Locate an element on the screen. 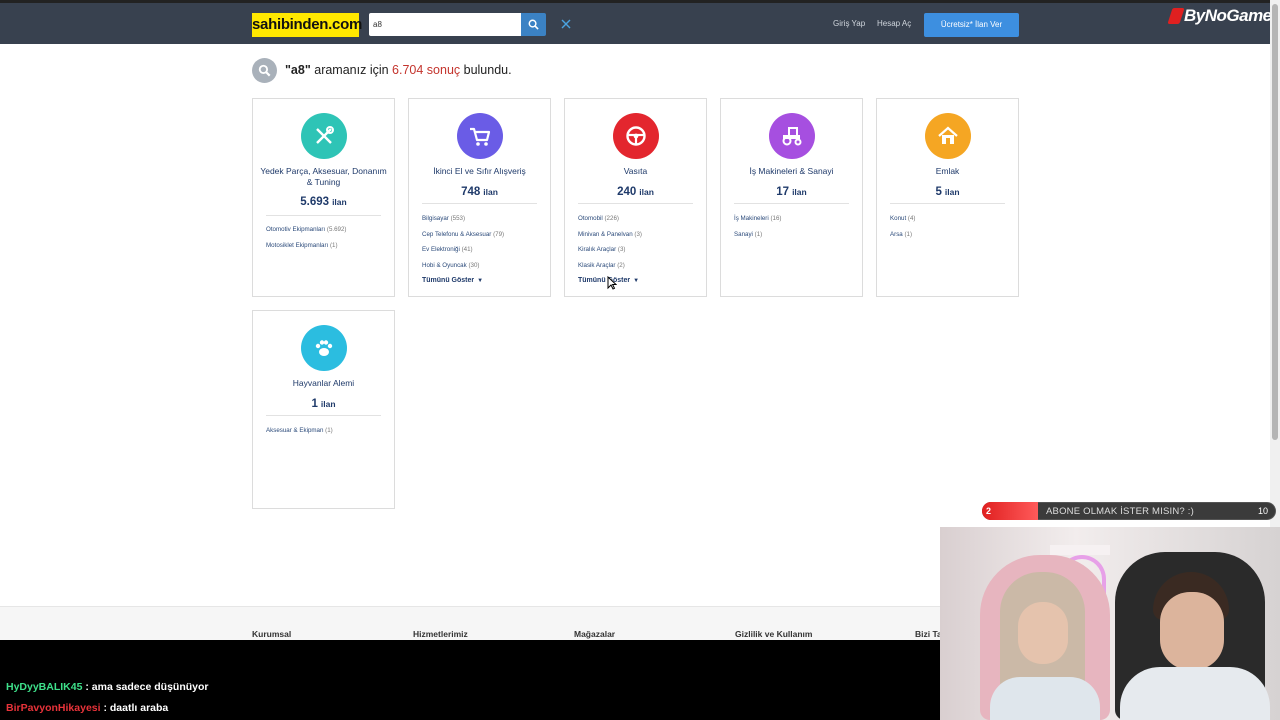  result-middle: aramanız için is located at coordinates (351, 70).